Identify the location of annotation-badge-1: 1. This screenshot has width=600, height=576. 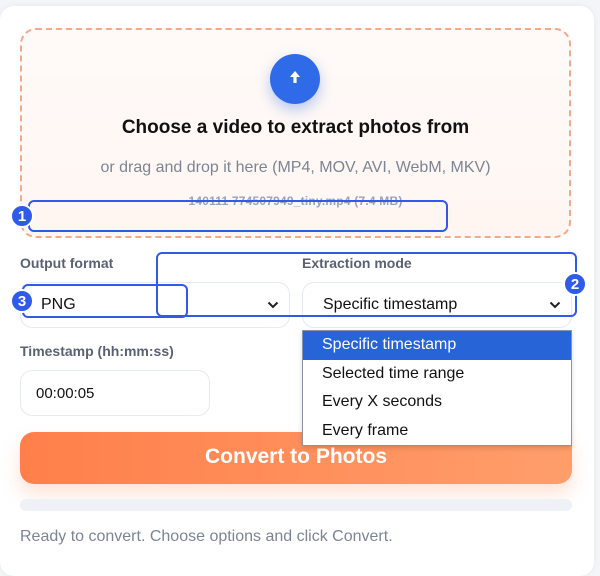
(22, 216).